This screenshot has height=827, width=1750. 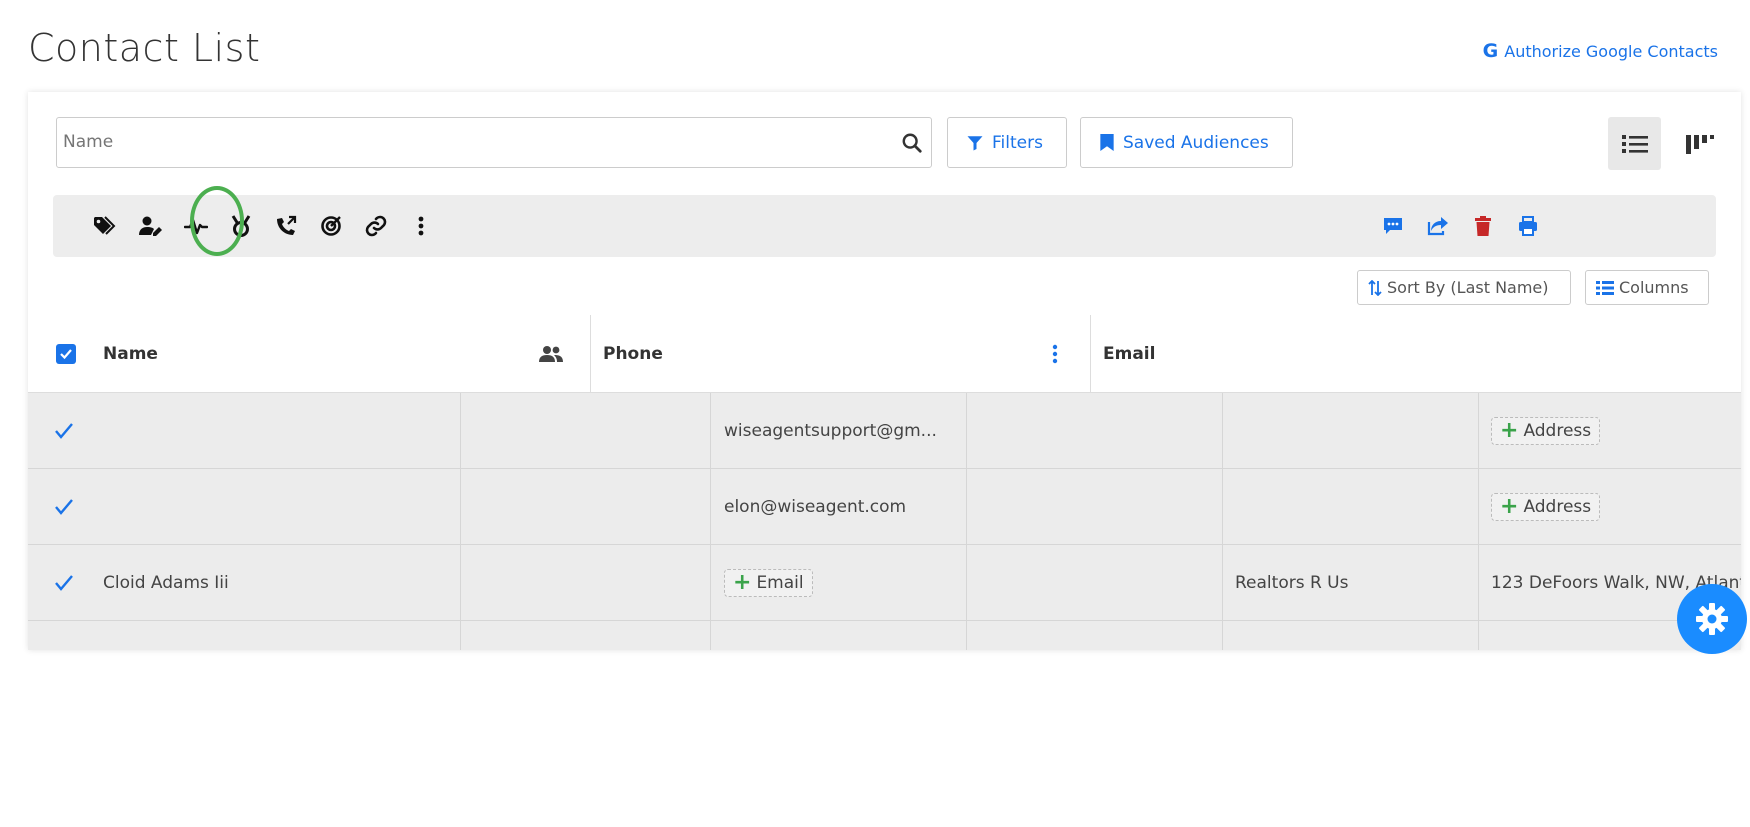 I want to click on add-email-label: Email, so click(x=780, y=583).